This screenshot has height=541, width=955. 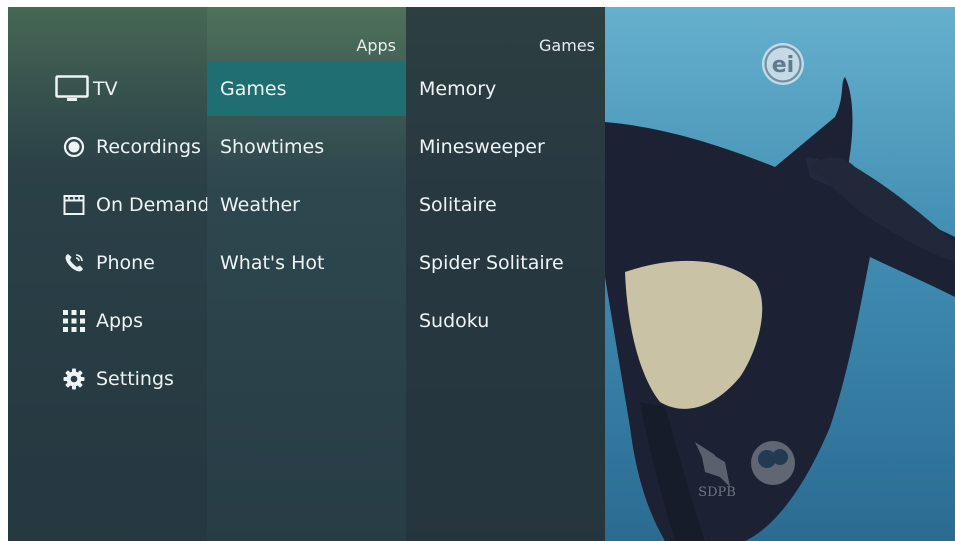 I want to click on clapperboard-icon, so click(x=74, y=205).